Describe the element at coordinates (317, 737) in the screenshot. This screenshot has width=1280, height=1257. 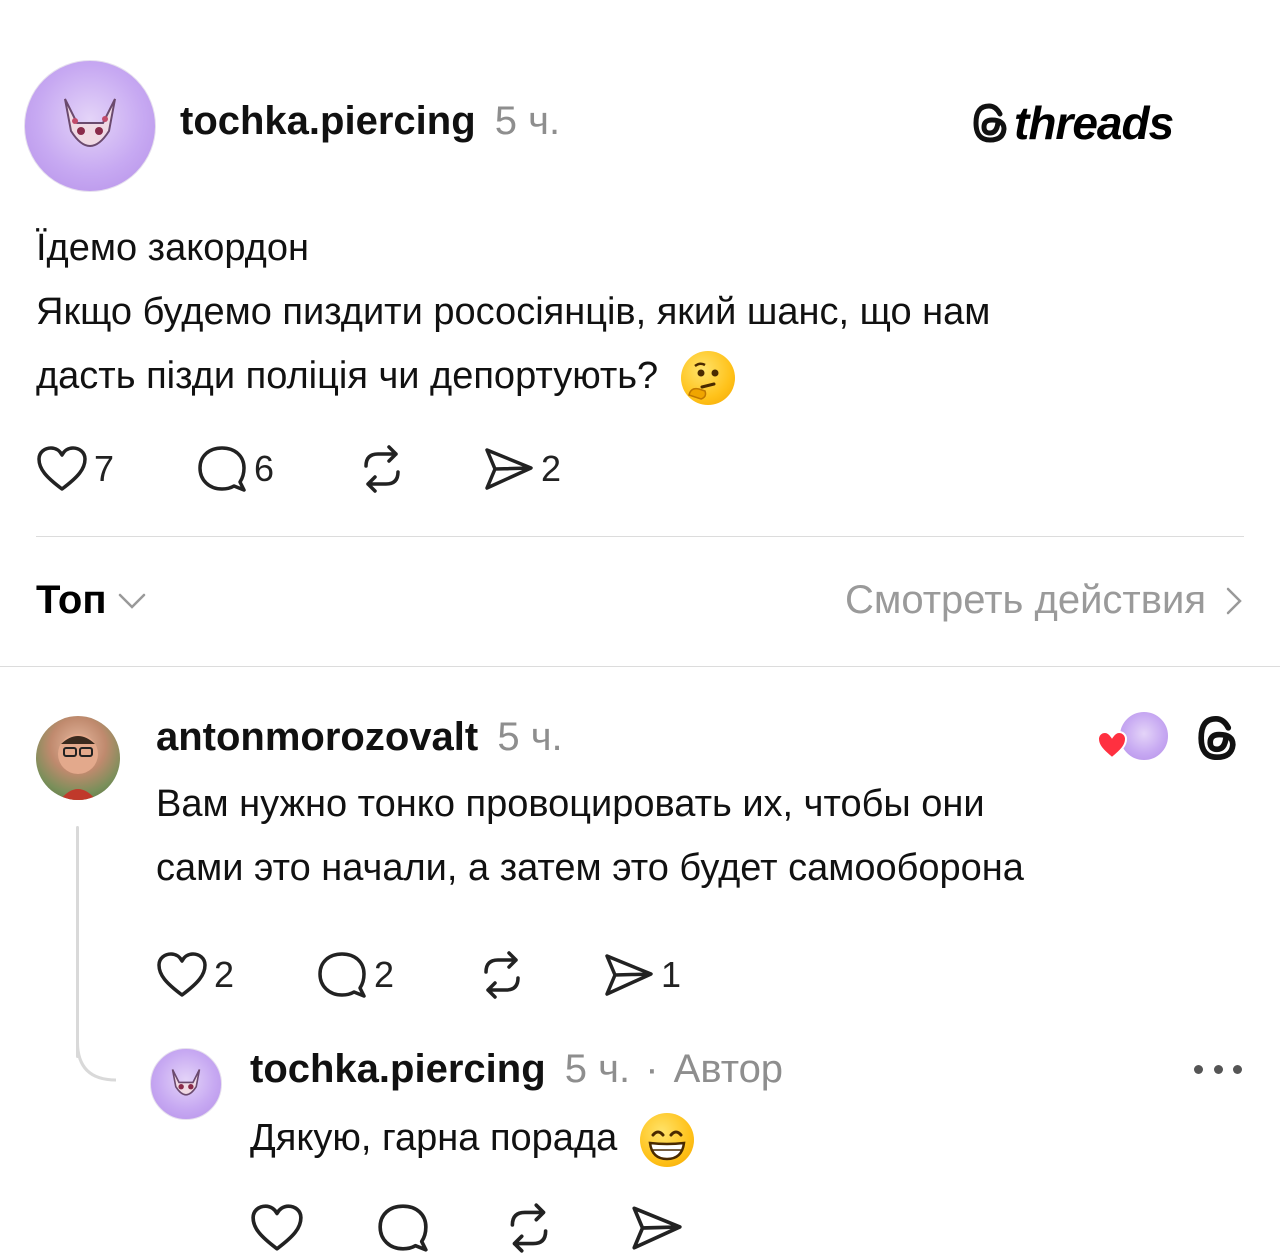
I see `reply-username: antonmorozovalt` at that location.